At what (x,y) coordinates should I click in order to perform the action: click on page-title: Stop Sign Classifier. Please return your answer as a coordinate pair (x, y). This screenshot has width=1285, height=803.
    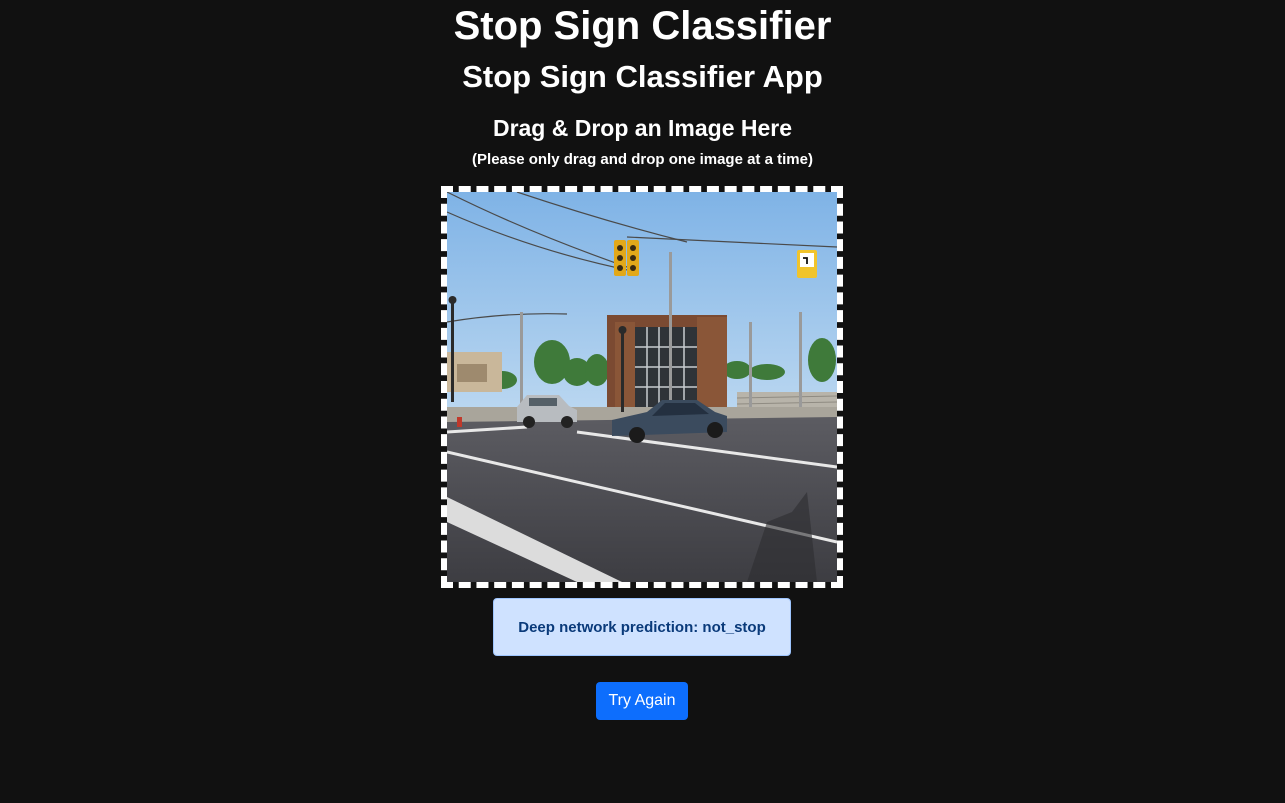
    Looking at the image, I should click on (642, 26).